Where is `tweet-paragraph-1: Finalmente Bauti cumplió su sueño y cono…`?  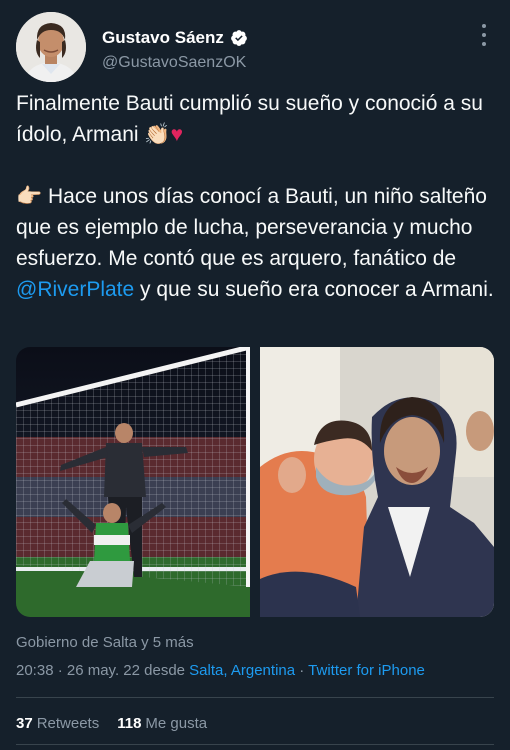 tweet-paragraph-1: Finalmente Bauti cumplió su sueño y cono… is located at coordinates (256, 119).